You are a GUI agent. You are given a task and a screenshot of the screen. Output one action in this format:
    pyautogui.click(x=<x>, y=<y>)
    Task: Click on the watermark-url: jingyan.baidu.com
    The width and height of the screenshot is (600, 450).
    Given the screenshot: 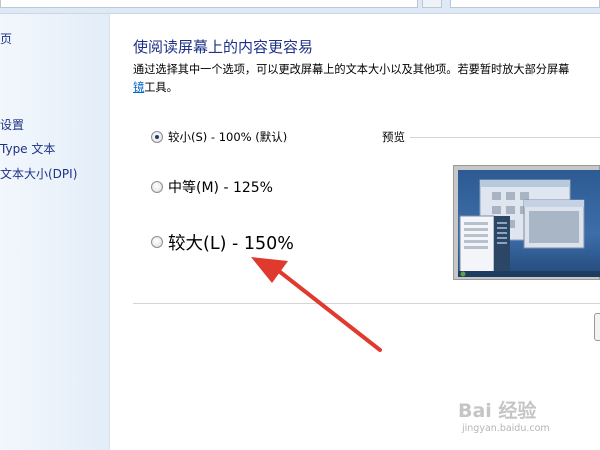 What is the action you would take?
    pyautogui.click(x=506, y=428)
    